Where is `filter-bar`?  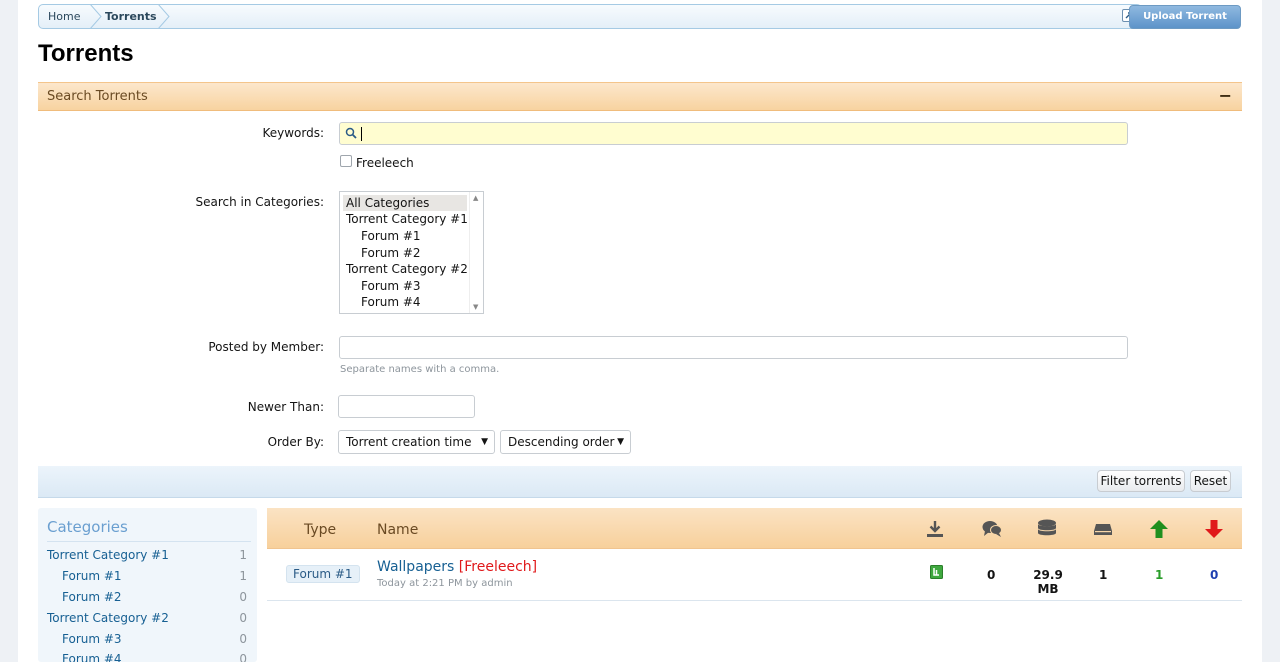
filter-bar is located at coordinates (640, 482).